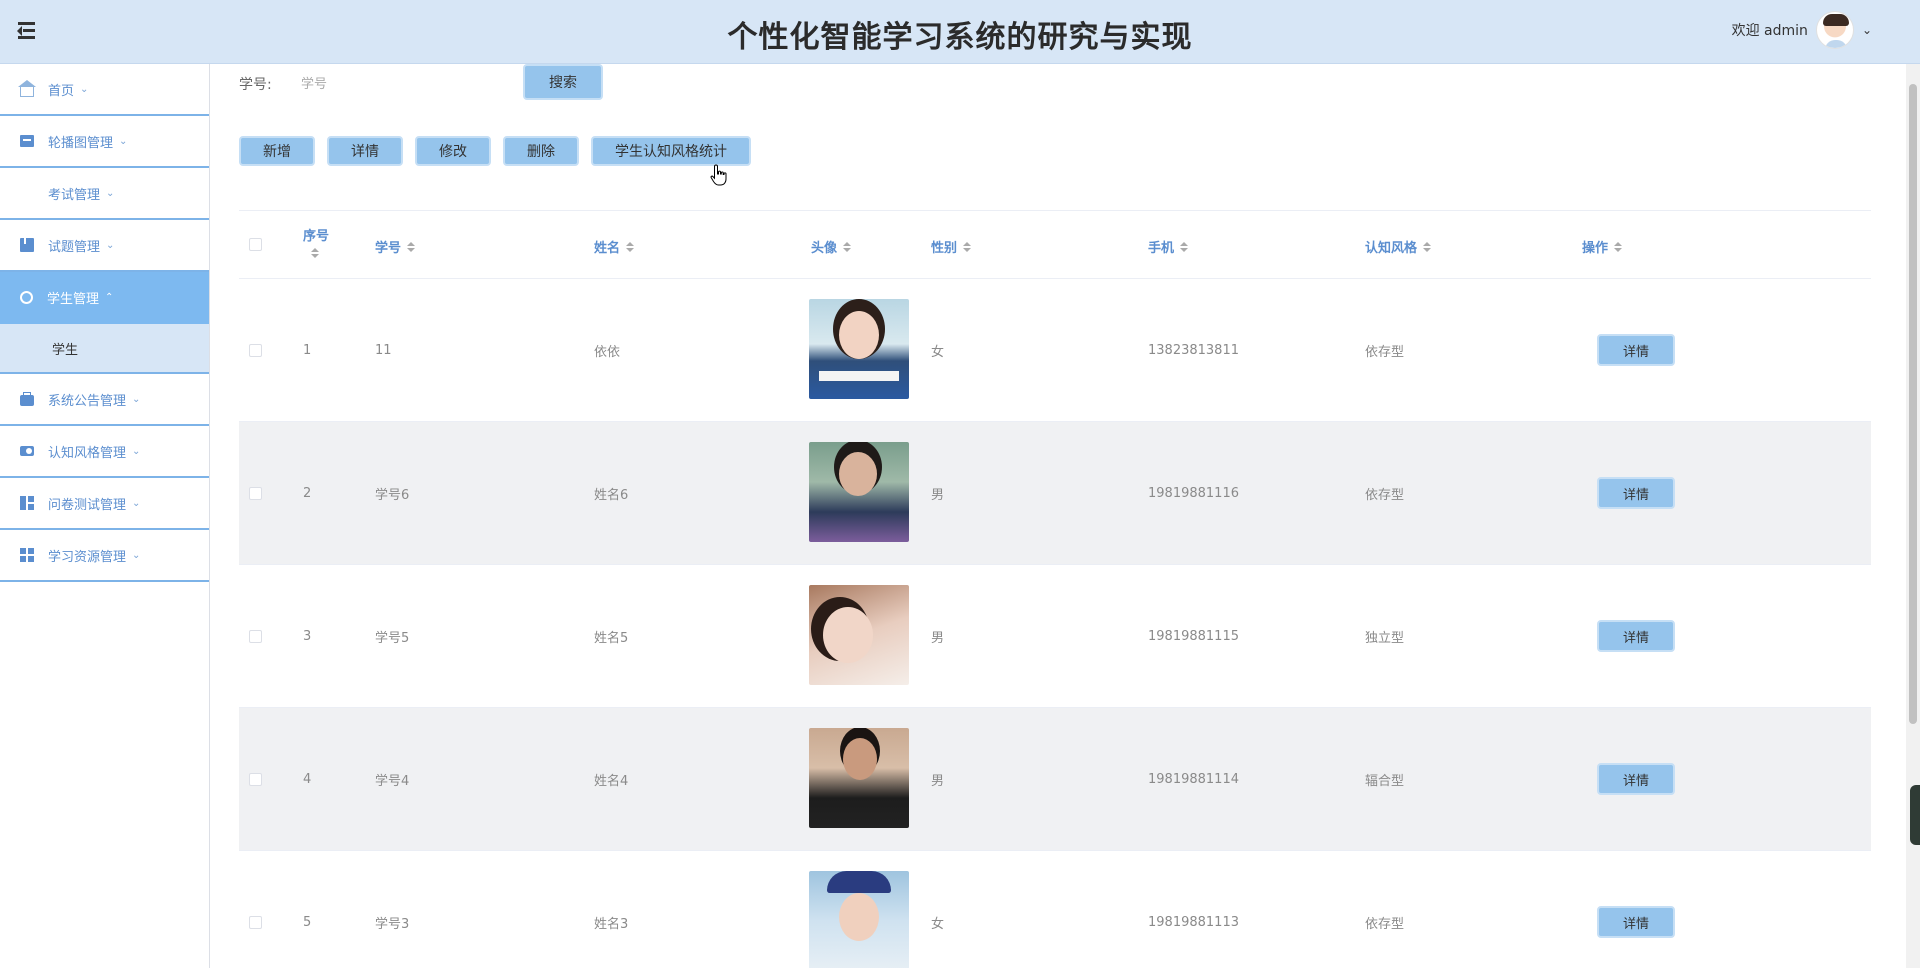 This screenshot has height=968, width=1920. I want to click on sidebar-item-resources: 学习资源管理 ⌄, so click(104, 556).